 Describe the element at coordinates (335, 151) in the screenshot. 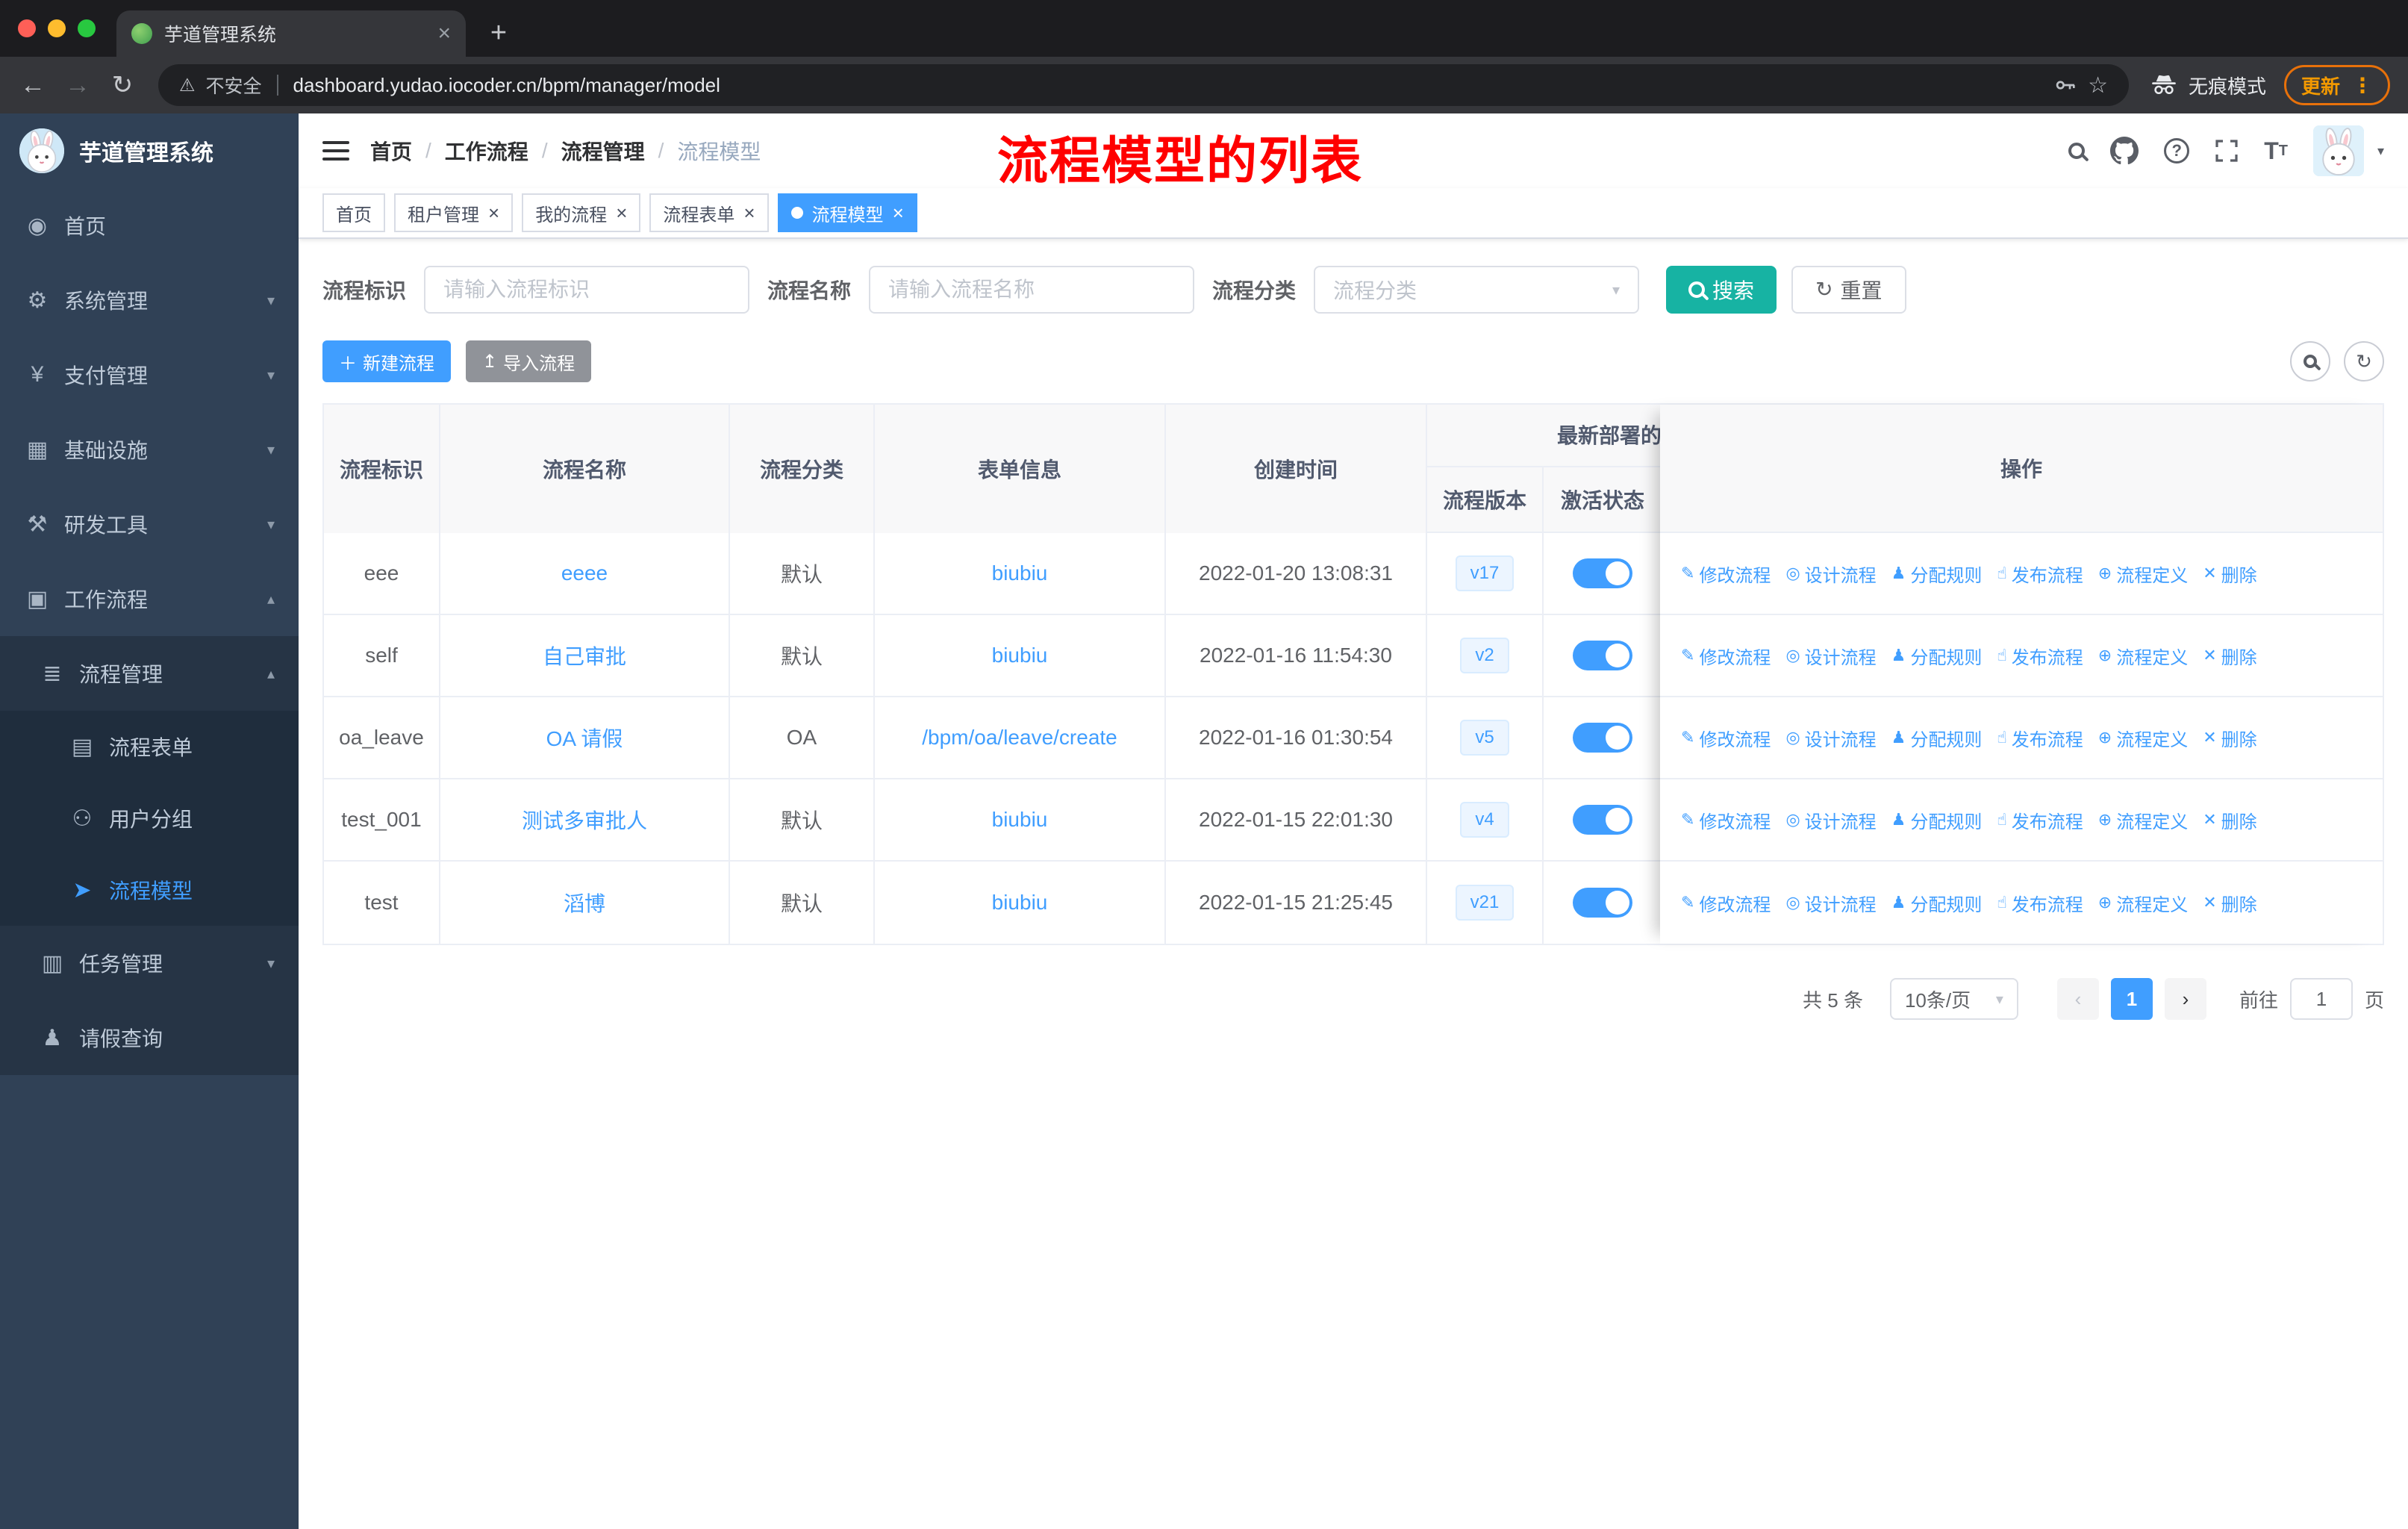

I see `collapse-sidebar-icon` at that location.